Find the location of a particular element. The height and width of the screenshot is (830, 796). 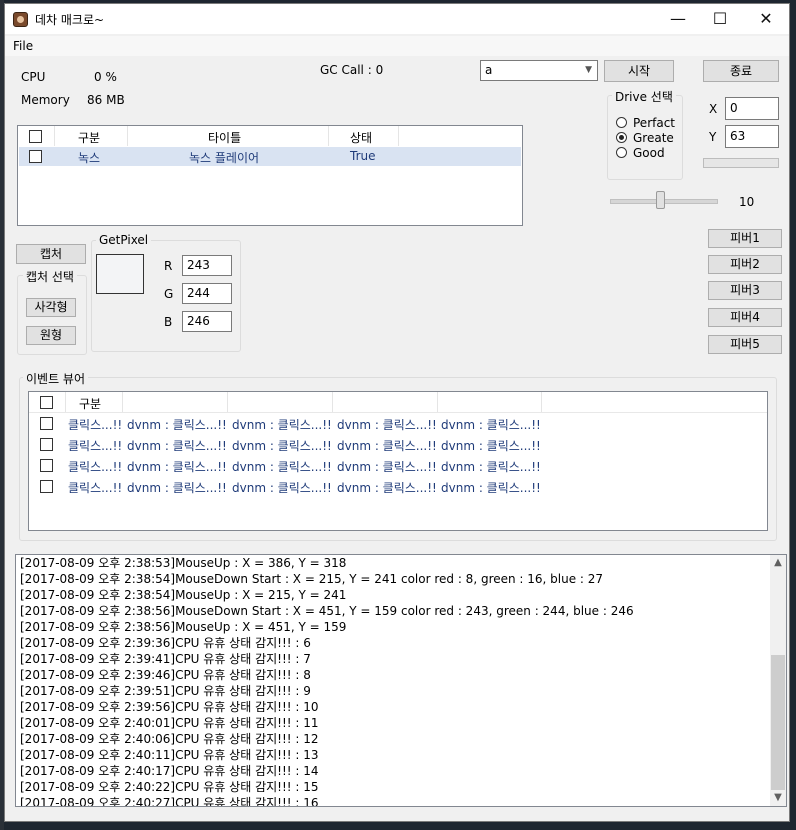

window-list-select-all-checkbox is located at coordinates (35, 136).